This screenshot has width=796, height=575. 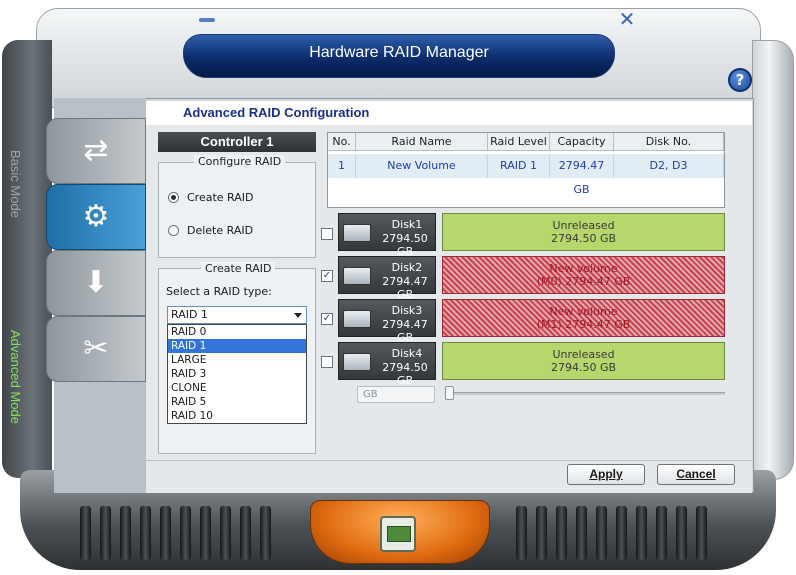 What do you see at coordinates (422, 166) in the screenshot?
I see `table-cell: New Volume` at bounding box center [422, 166].